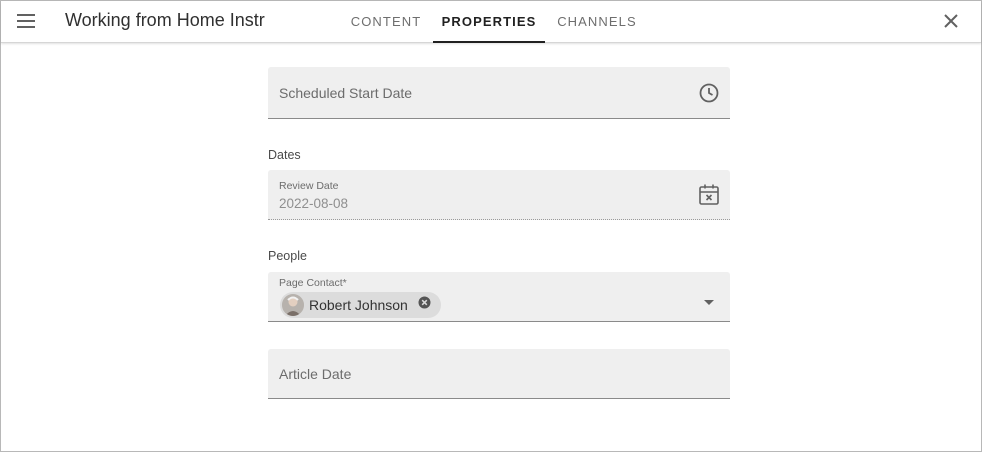  Describe the element at coordinates (424, 305) in the screenshot. I see `remove-chip-icon` at that location.